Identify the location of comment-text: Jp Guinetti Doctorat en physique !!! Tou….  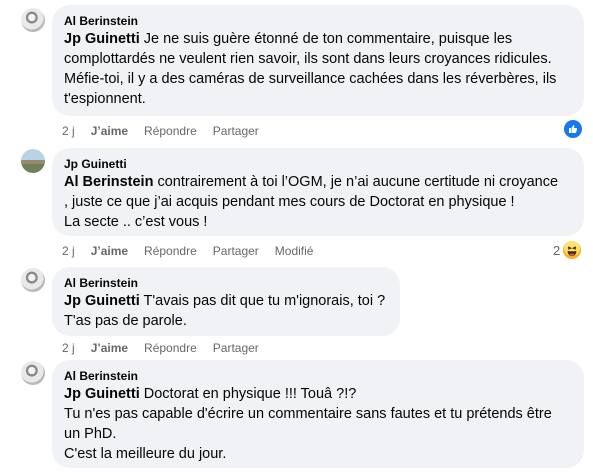
(318, 424).